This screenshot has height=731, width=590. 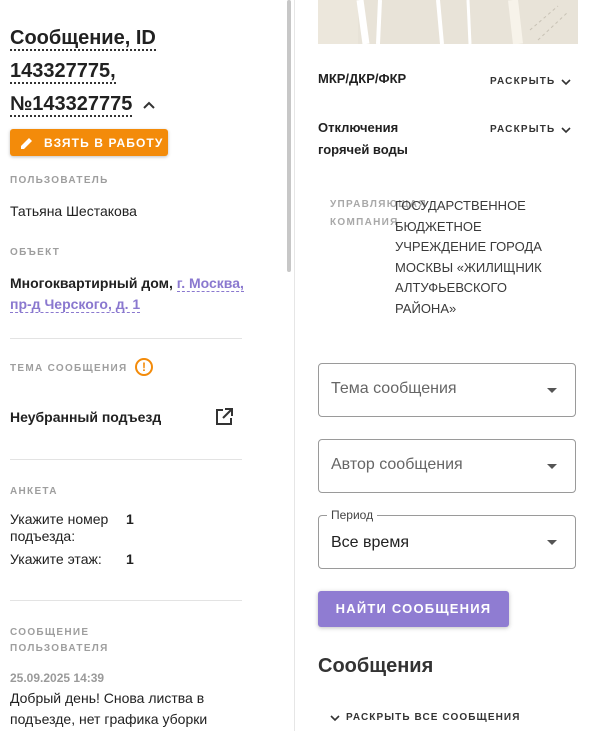 I want to click on user-name: Татьяна Шестакова, so click(x=73, y=211).